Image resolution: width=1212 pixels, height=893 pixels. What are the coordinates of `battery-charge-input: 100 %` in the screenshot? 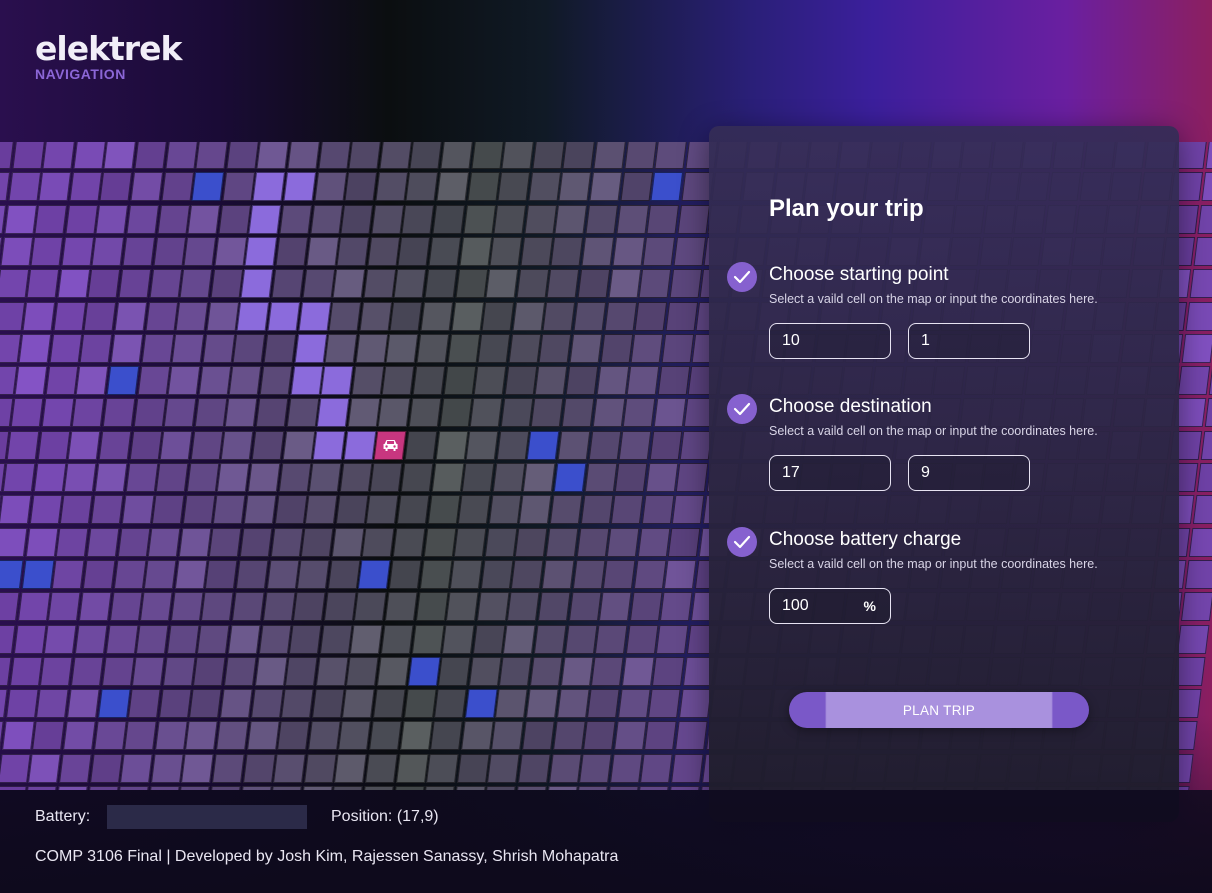 It's located at (830, 606).